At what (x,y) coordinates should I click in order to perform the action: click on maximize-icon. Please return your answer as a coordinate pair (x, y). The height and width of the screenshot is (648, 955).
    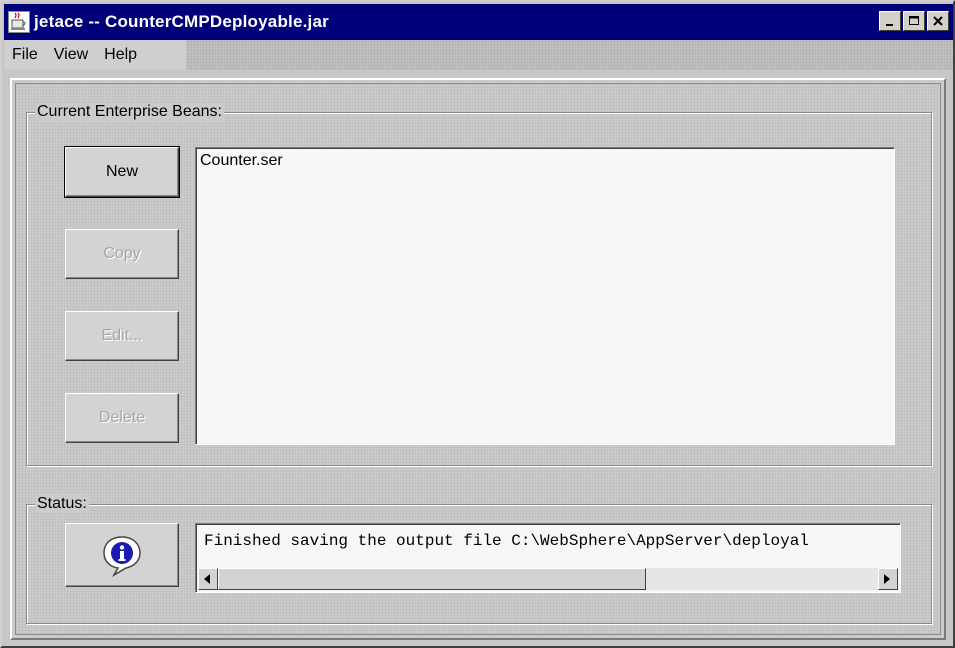
    Looking at the image, I should click on (914, 20).